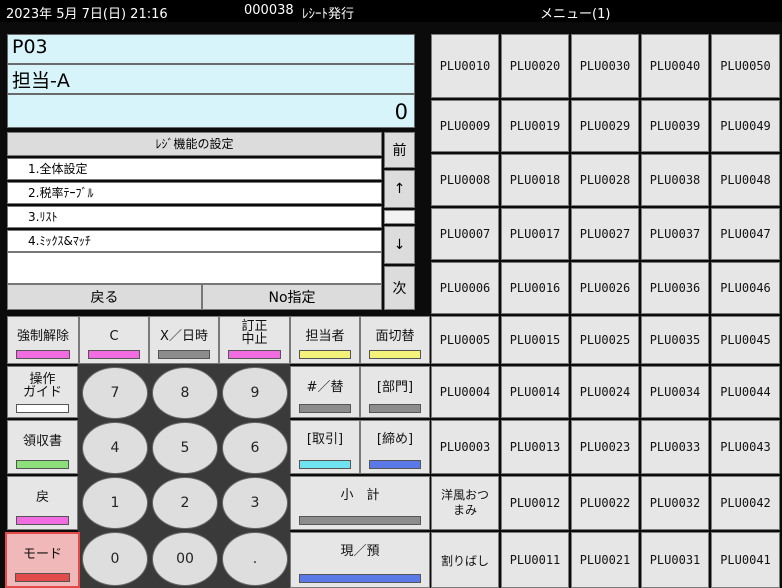 The width and height of the screenshot is (782, 588). What do you see at coordinates (42, 447) in the screenshot?
I see `receipt-button: 領収書` at bounding box center [42, 447].